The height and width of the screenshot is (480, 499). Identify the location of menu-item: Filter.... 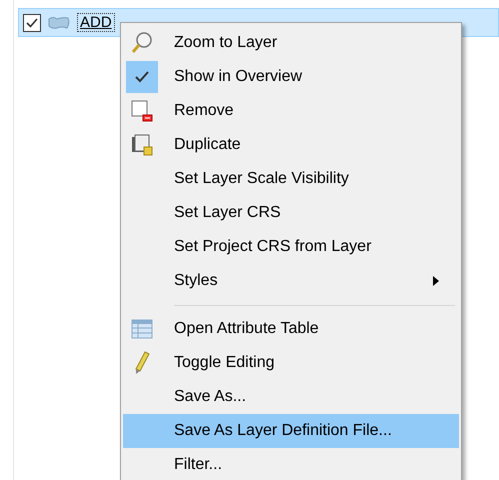
(291, 464).